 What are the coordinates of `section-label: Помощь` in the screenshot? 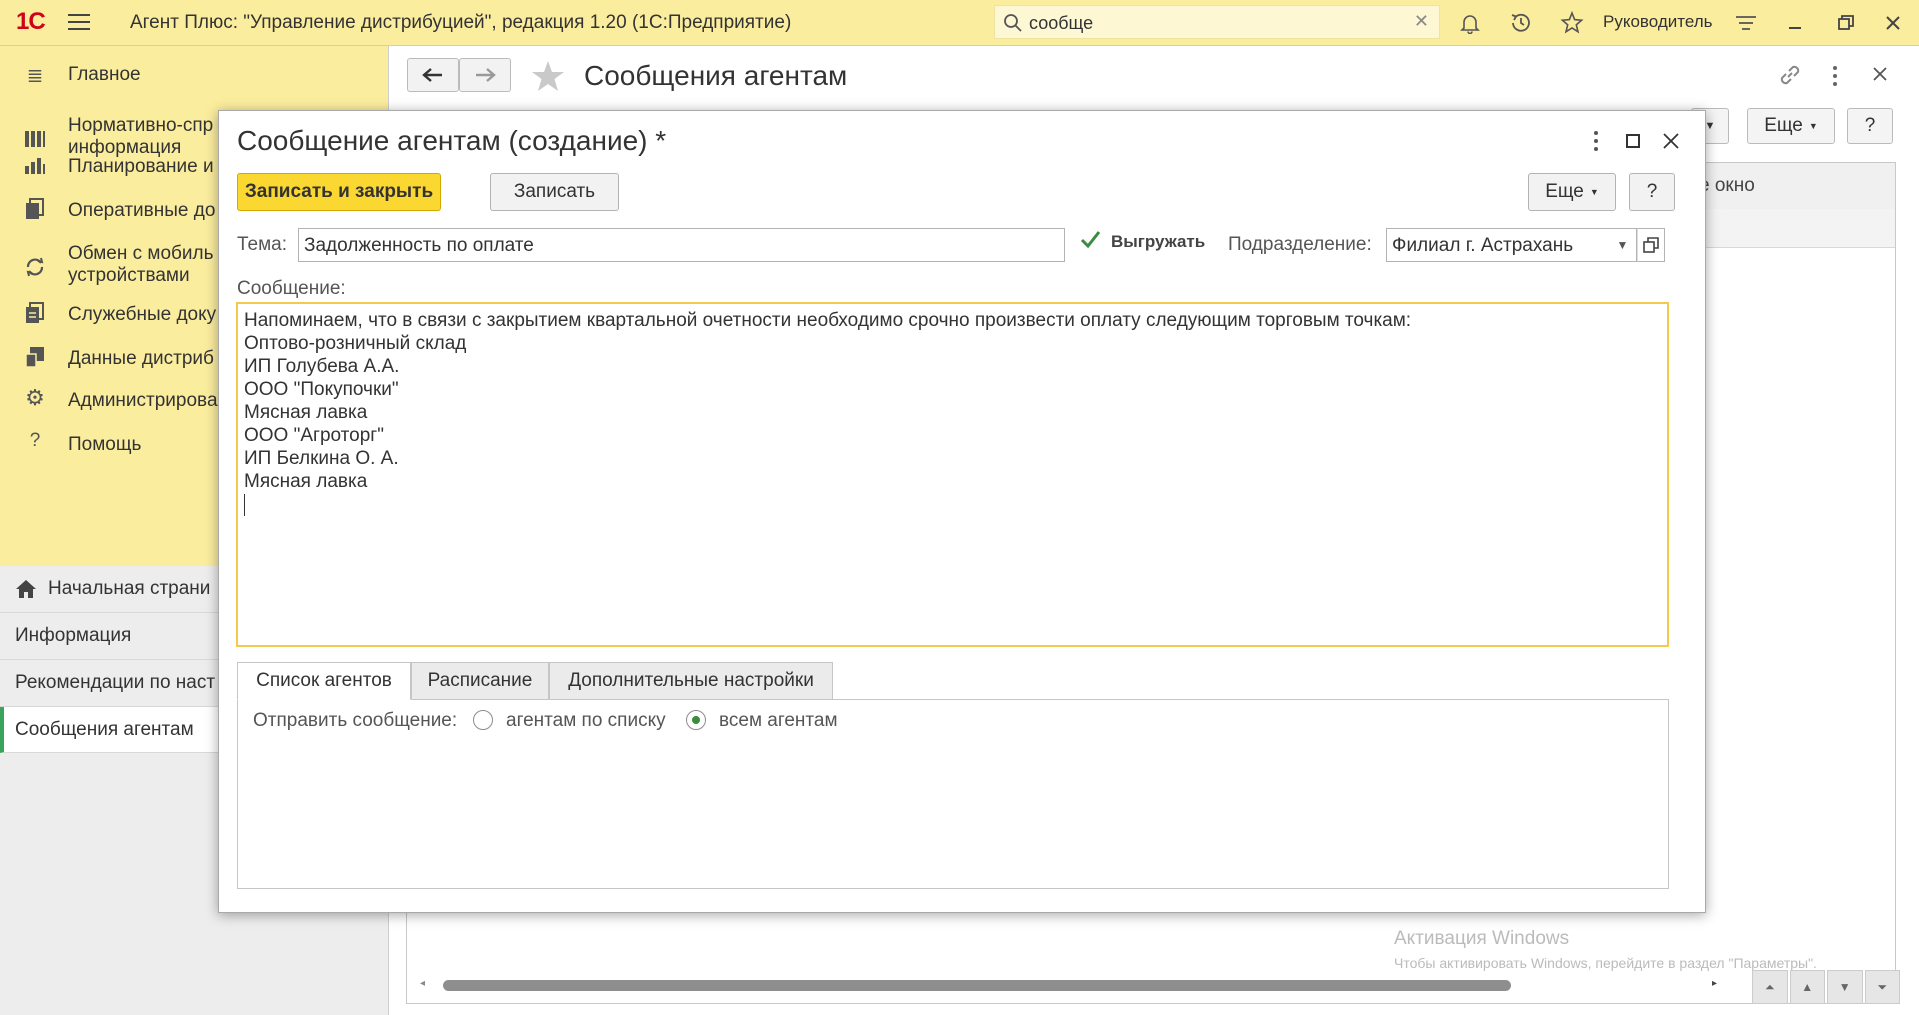 It's located at (105, 444).